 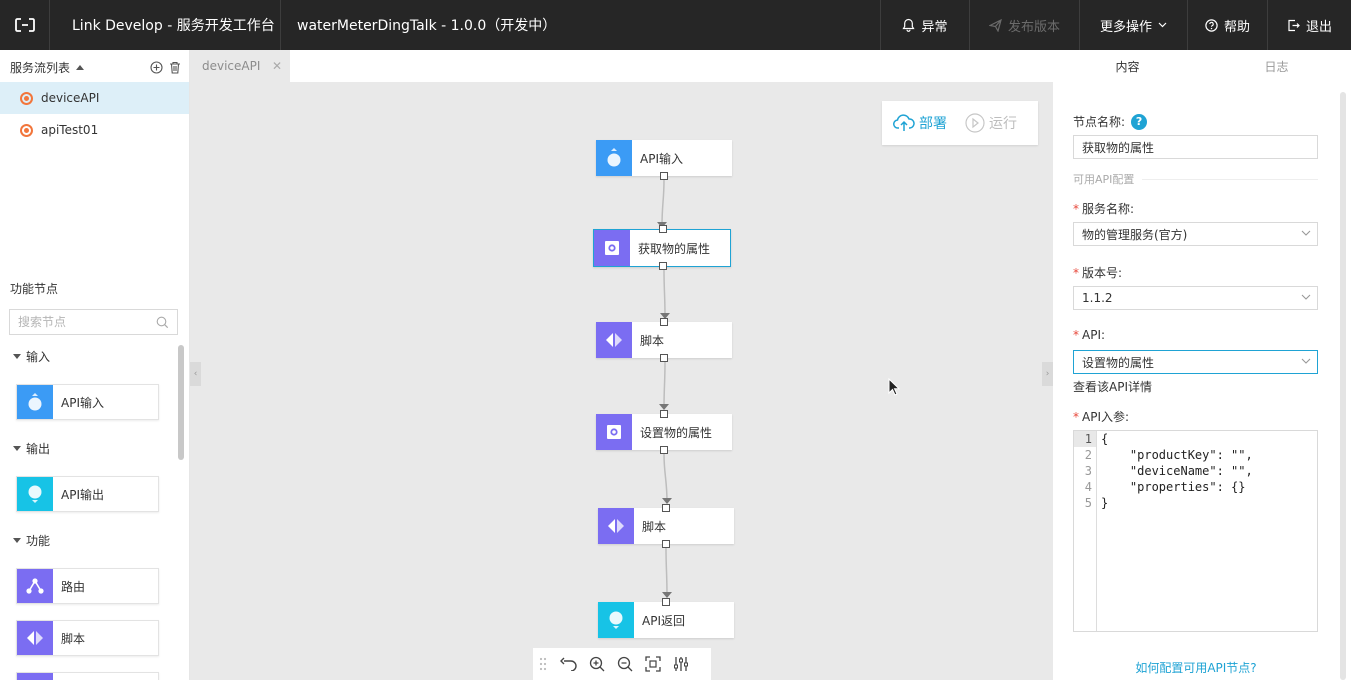 I want to click on properties-tabs: 内容 日志, so click(x=1202, y=66).